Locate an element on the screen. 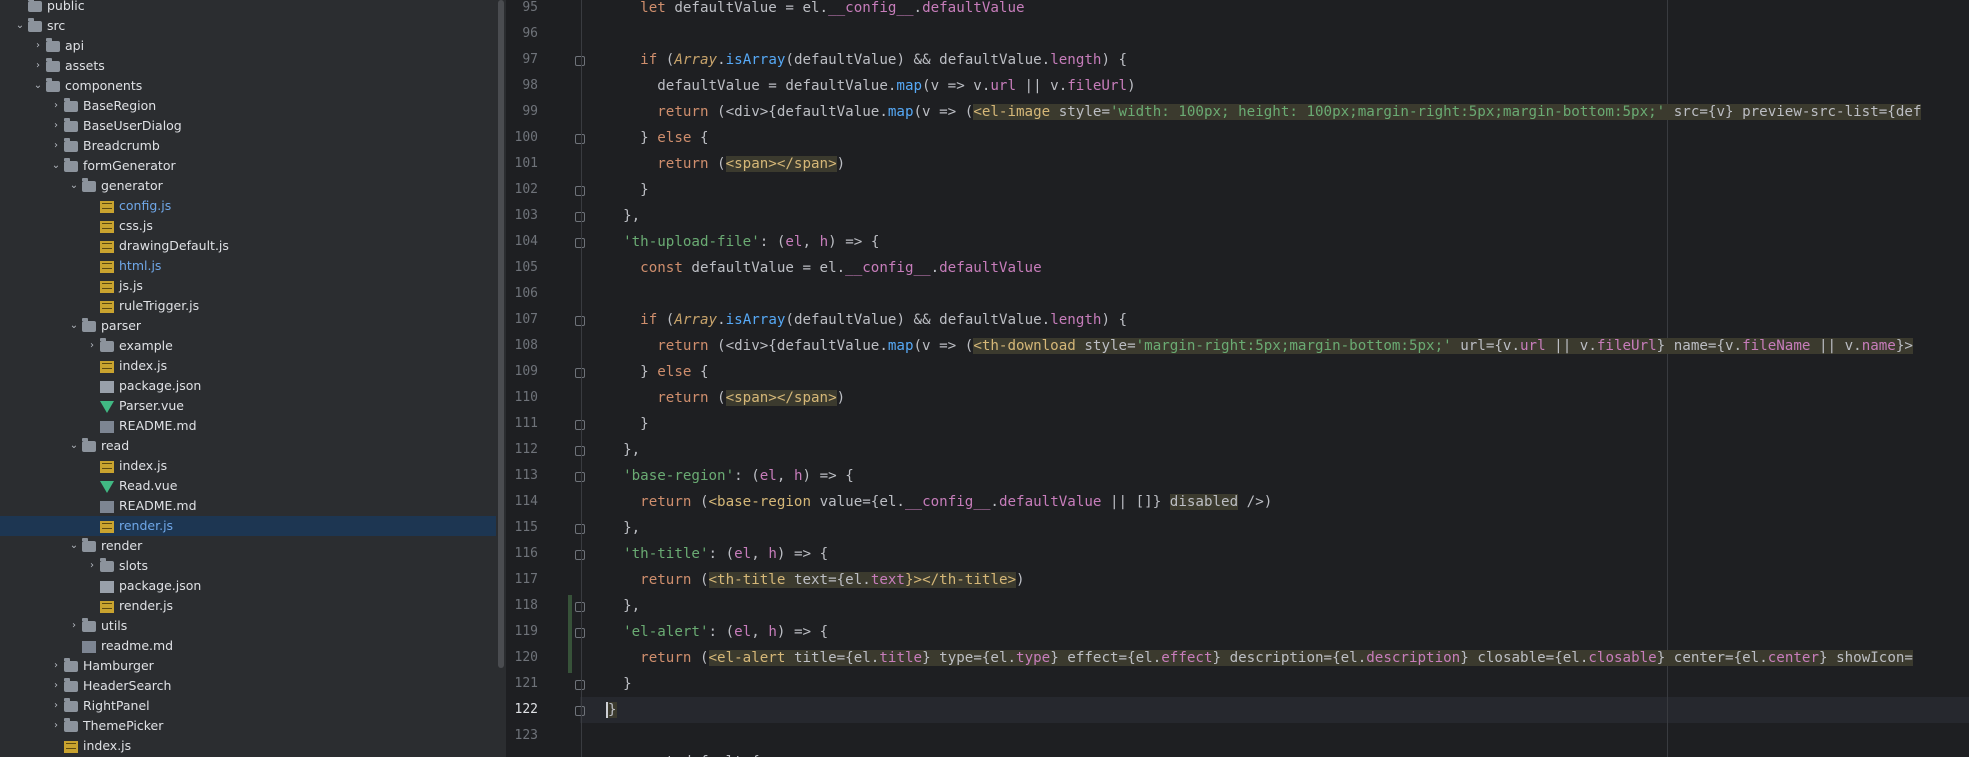  line-number: 103 is located at coordinates (522, 216).